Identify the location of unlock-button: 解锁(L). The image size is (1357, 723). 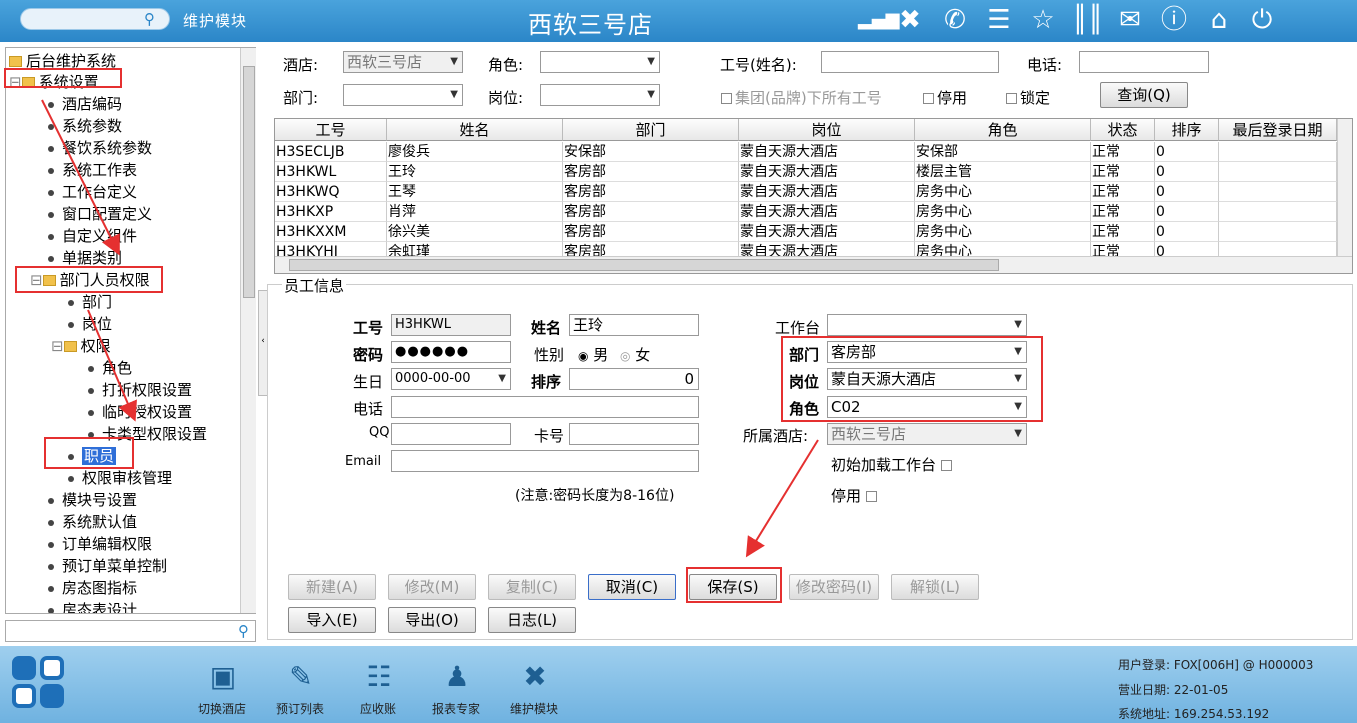
(935, 587).